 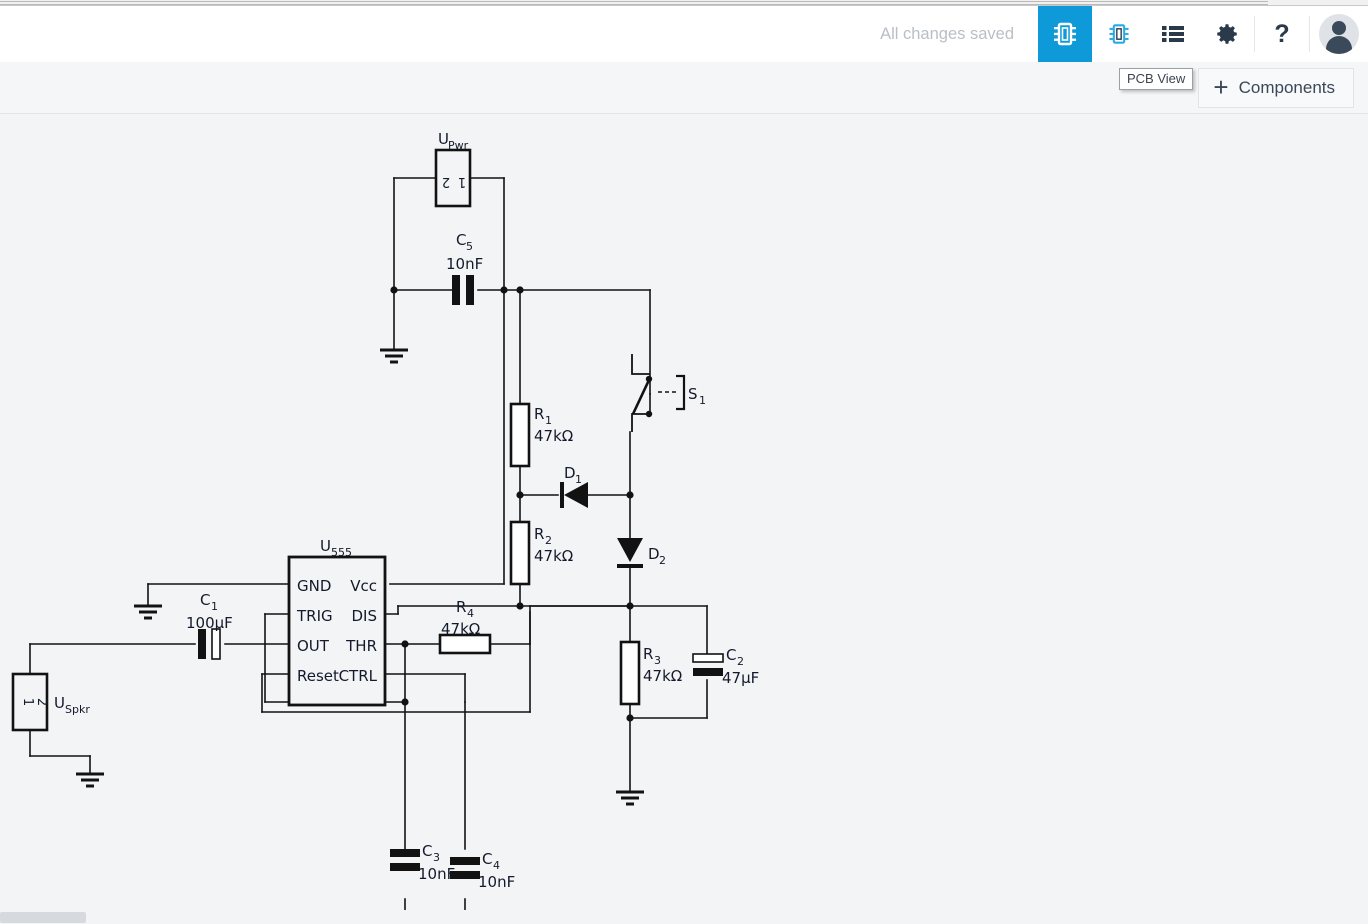 What do you see at coordinates (41, 702) in the screenshot?
I see `u-spkr-pin2-label: 2` at bounding box center [41, 702].